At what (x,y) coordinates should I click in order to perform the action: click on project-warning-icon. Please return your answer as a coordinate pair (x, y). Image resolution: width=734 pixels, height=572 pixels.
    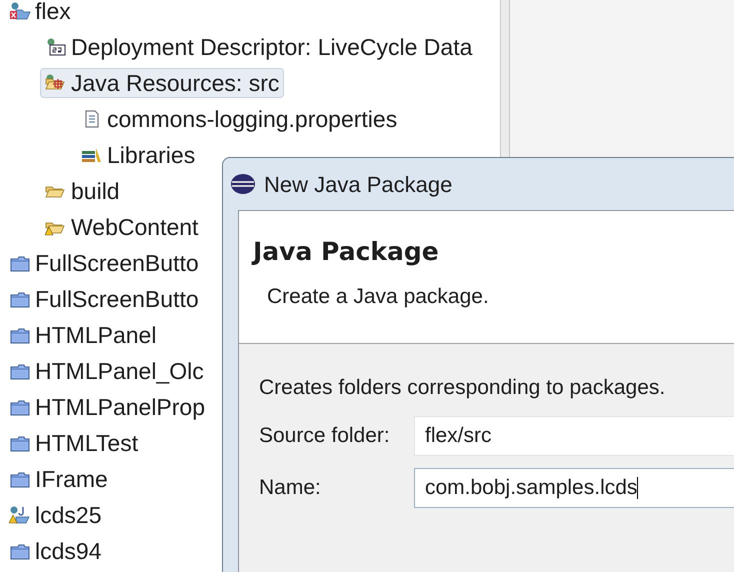
    Looking at the image, I should click on (20, 515).